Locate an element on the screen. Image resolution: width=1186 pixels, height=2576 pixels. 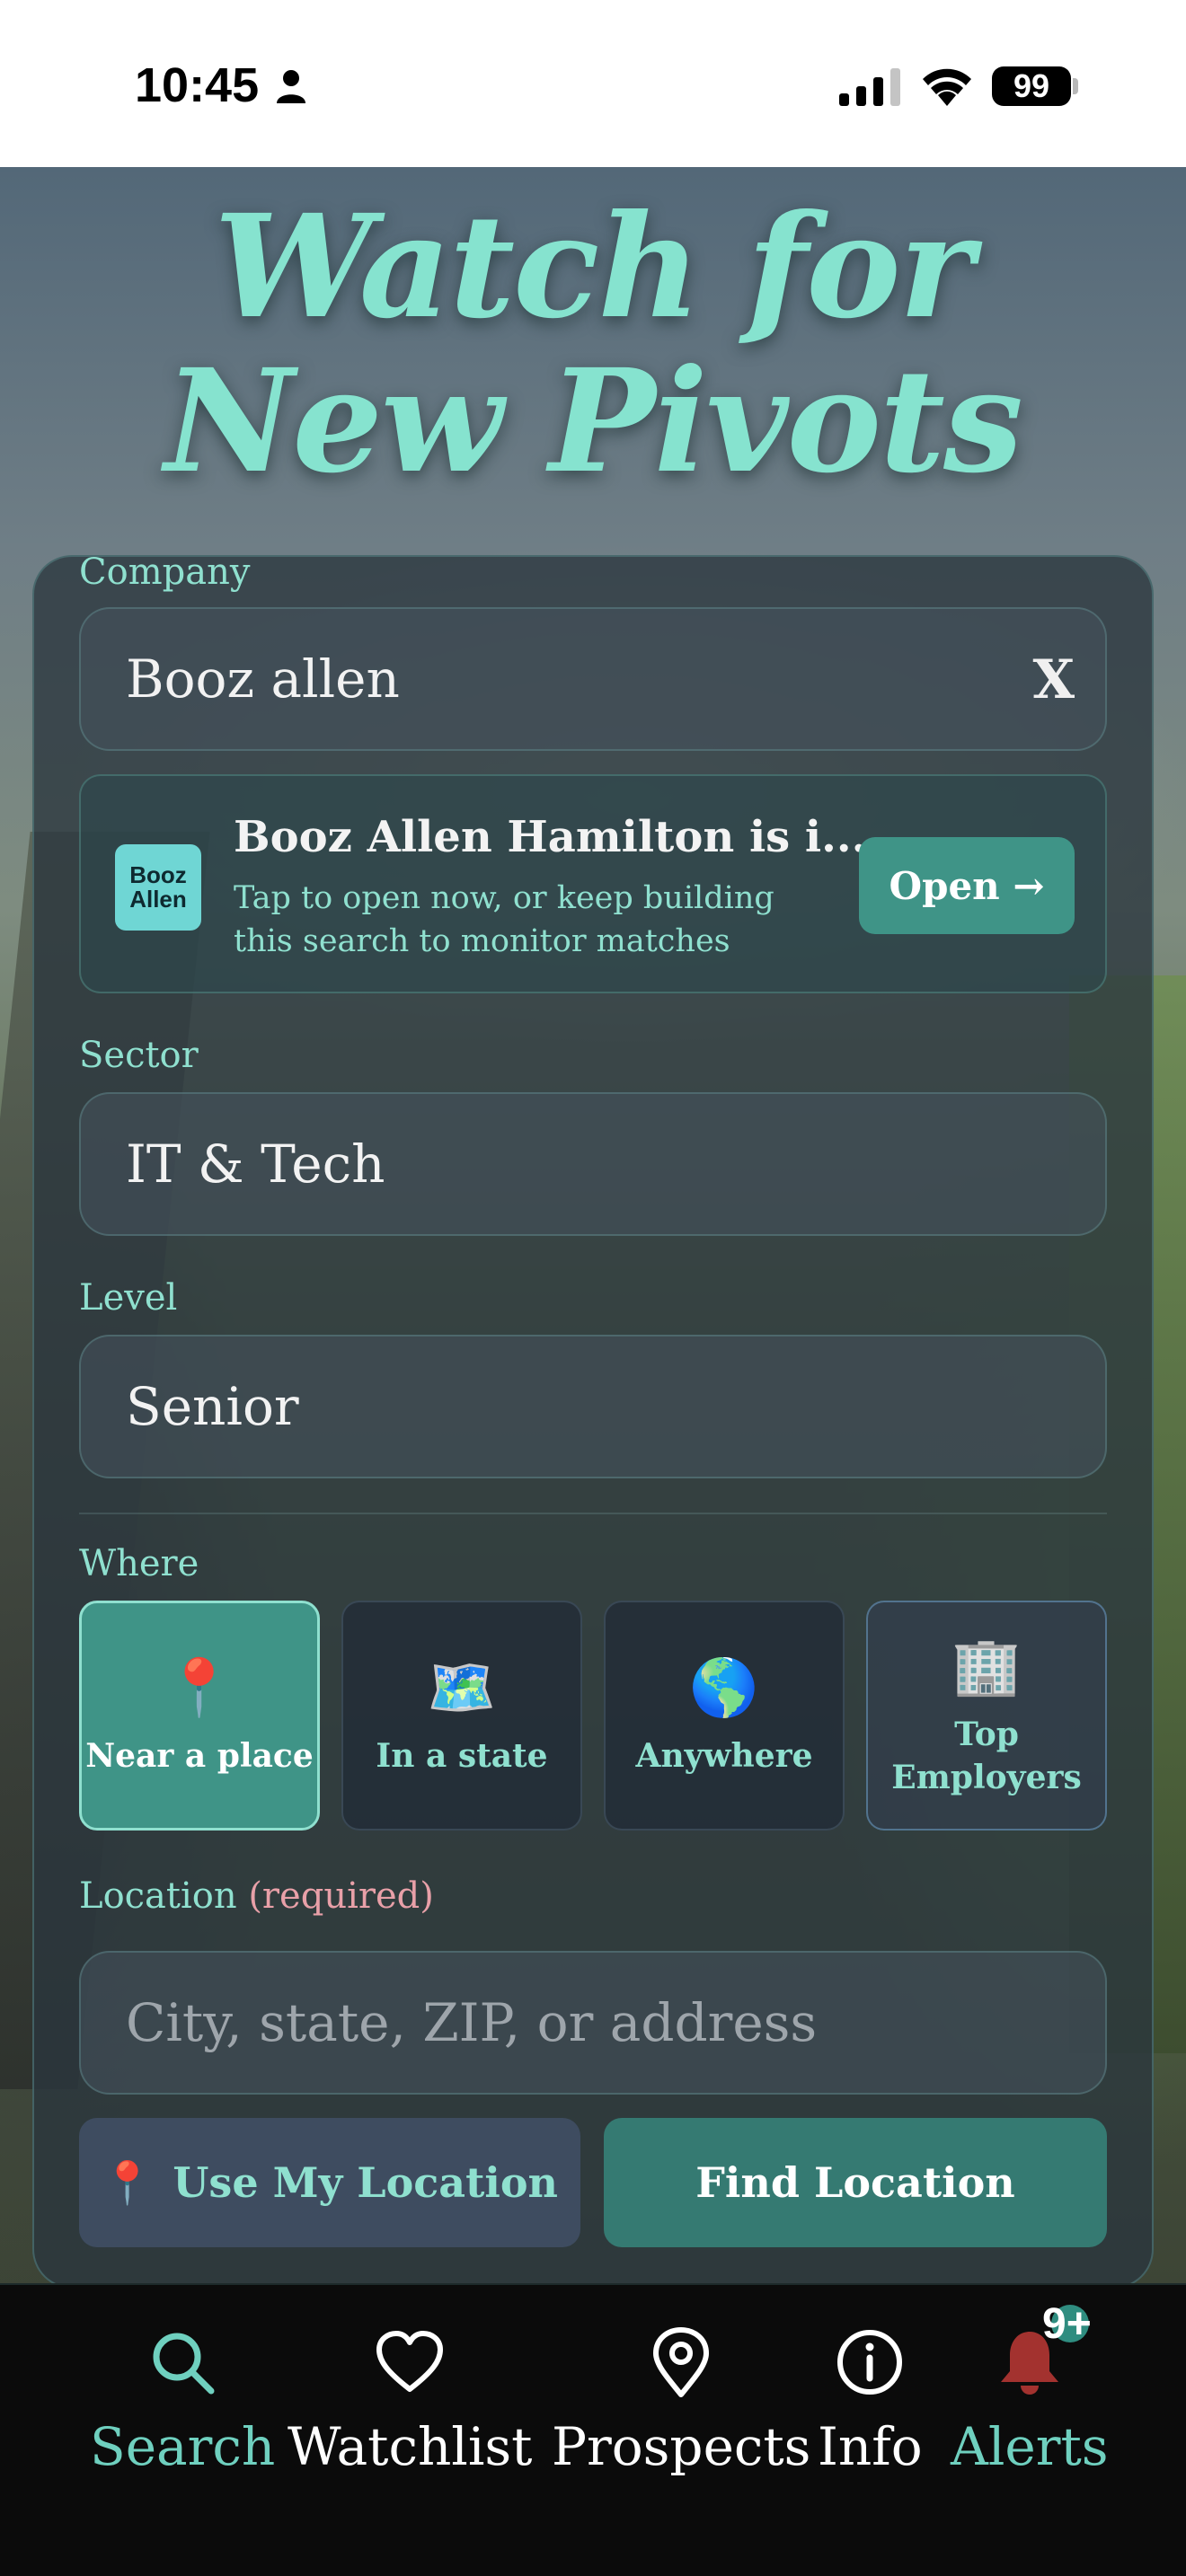
level-select: Senior is located at coordinates (593, 1406).